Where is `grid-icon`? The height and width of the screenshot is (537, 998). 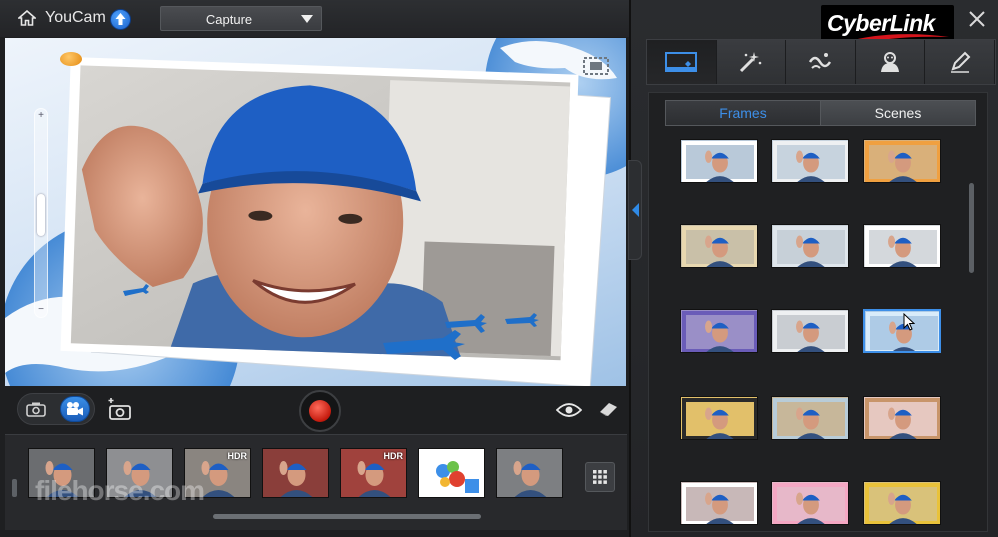
grid-icon is located at coordinates (600, 477).